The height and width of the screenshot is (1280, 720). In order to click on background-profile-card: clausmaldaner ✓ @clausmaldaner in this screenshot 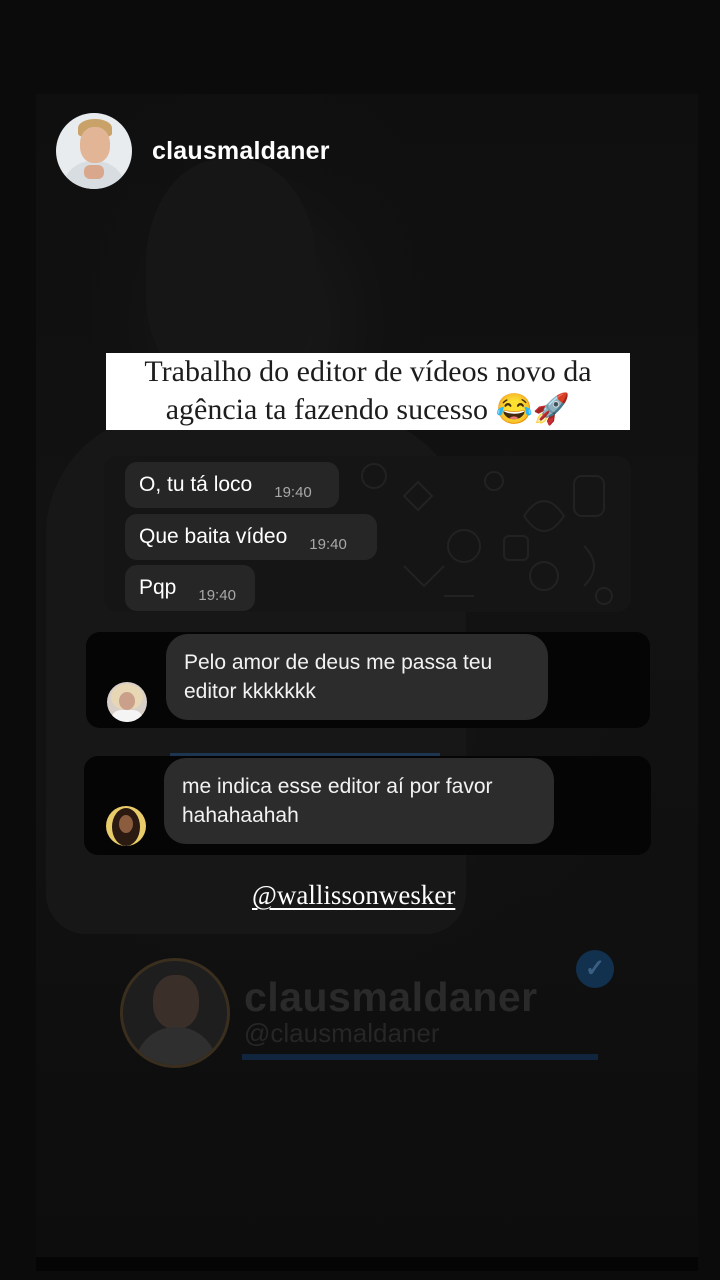, I will do `click(371, 1017)`.